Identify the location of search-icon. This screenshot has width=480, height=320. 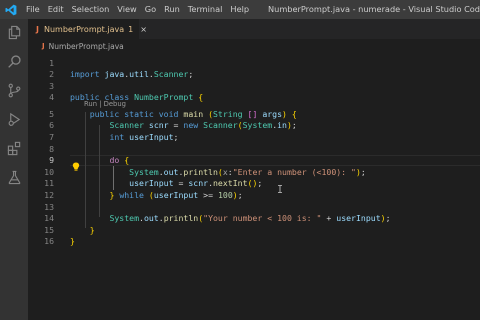
(14, 61).